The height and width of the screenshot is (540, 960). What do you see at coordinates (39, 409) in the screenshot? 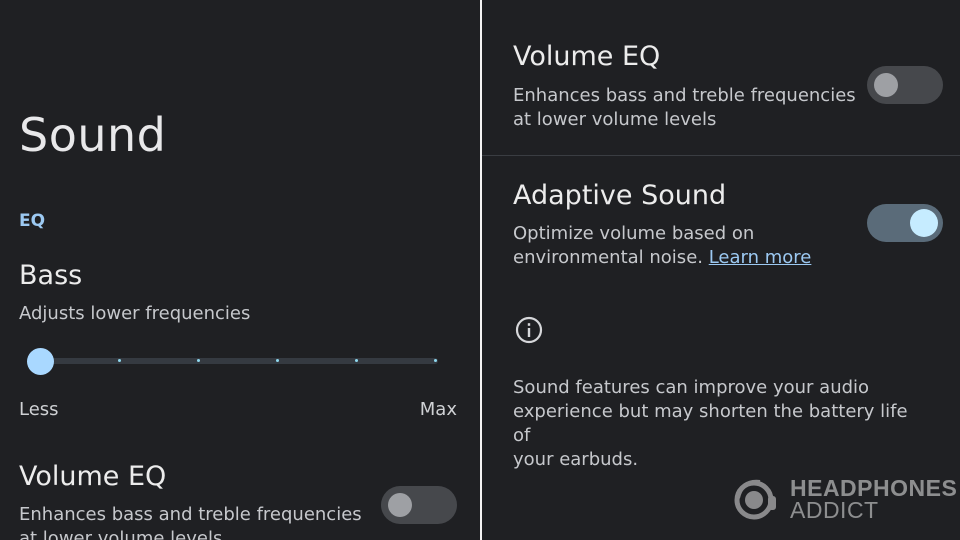
I see `slider-min-label: Less` at bounding box center [39, 409].